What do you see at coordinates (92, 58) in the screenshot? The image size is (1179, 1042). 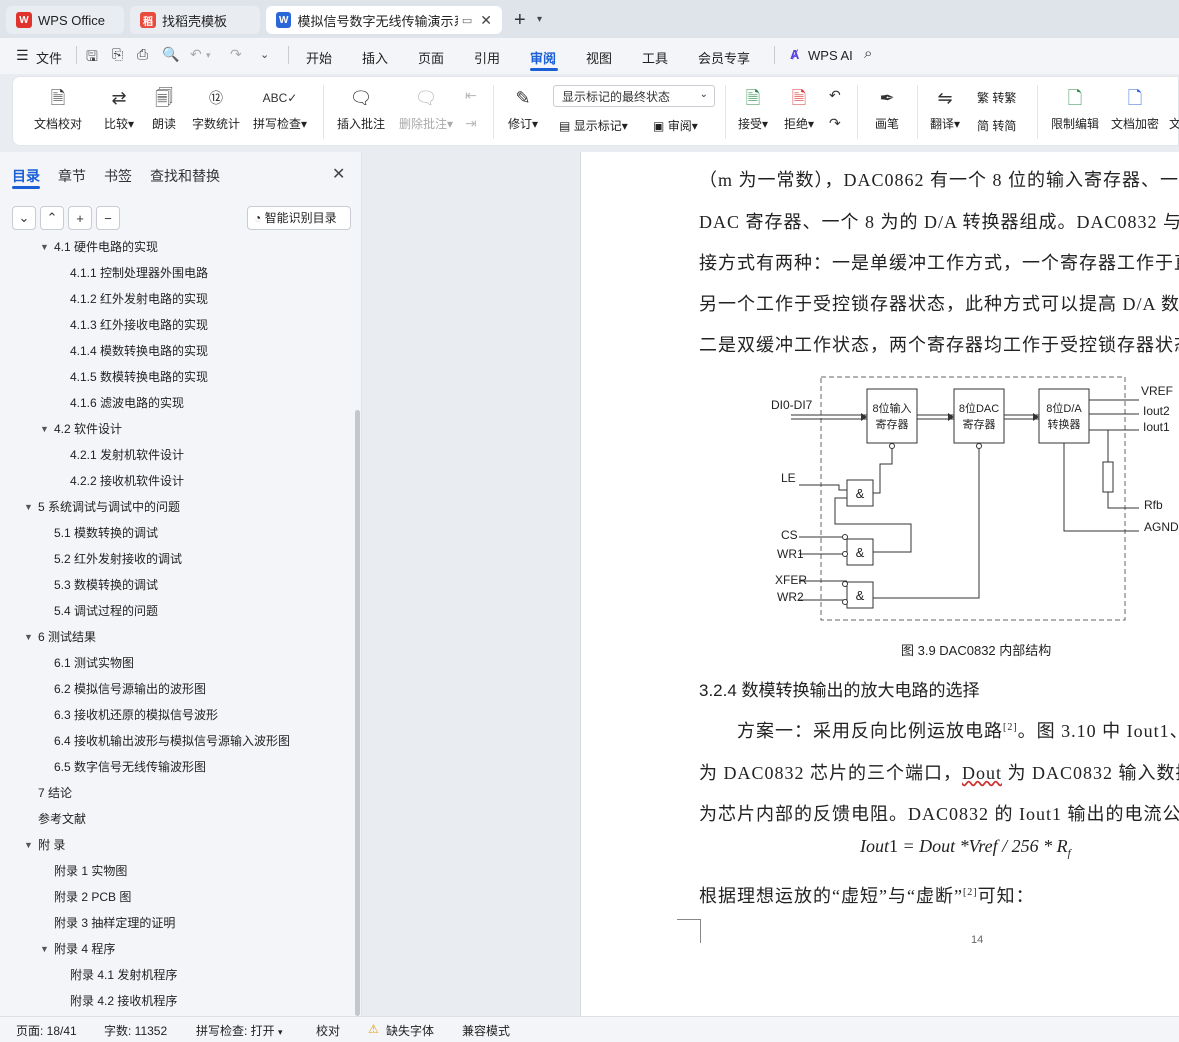 I see `save-icon: 🖫` at bounding box center [92, 58].